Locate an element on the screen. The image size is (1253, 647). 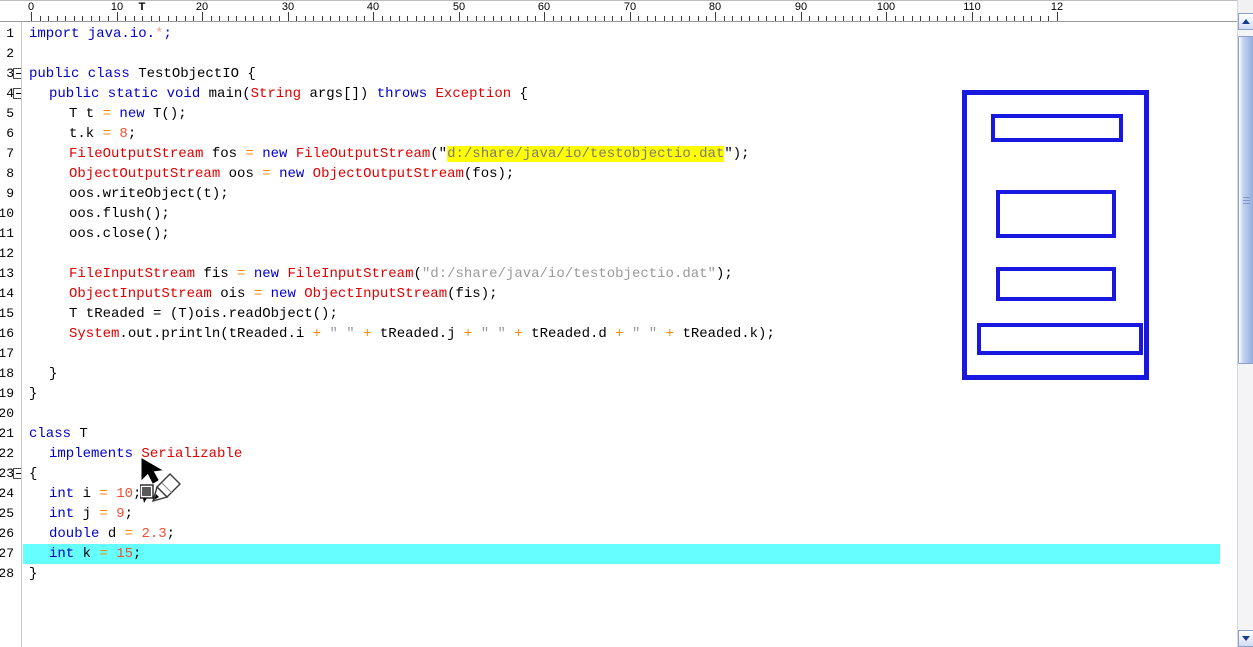
code-token-plain: tReaded.k); is located at coordinates (728, 334).